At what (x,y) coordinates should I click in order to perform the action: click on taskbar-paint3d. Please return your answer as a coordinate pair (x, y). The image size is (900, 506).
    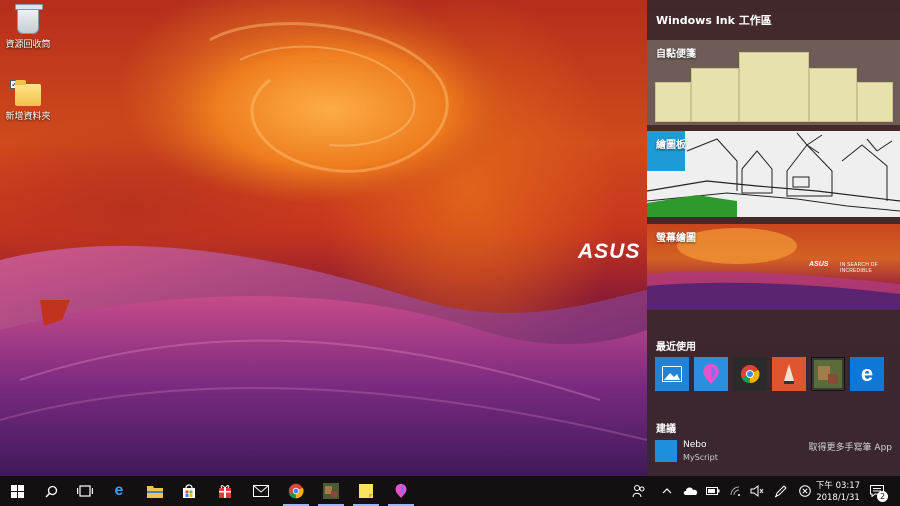
    Looking at the image, I should click on (401, 491).